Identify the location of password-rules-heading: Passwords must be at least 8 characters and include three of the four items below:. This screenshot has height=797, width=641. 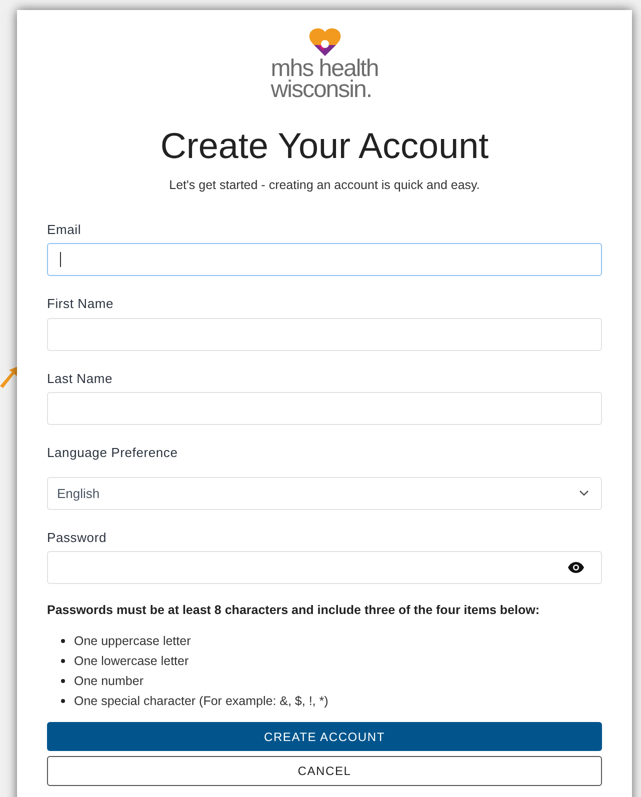
(293, 611).